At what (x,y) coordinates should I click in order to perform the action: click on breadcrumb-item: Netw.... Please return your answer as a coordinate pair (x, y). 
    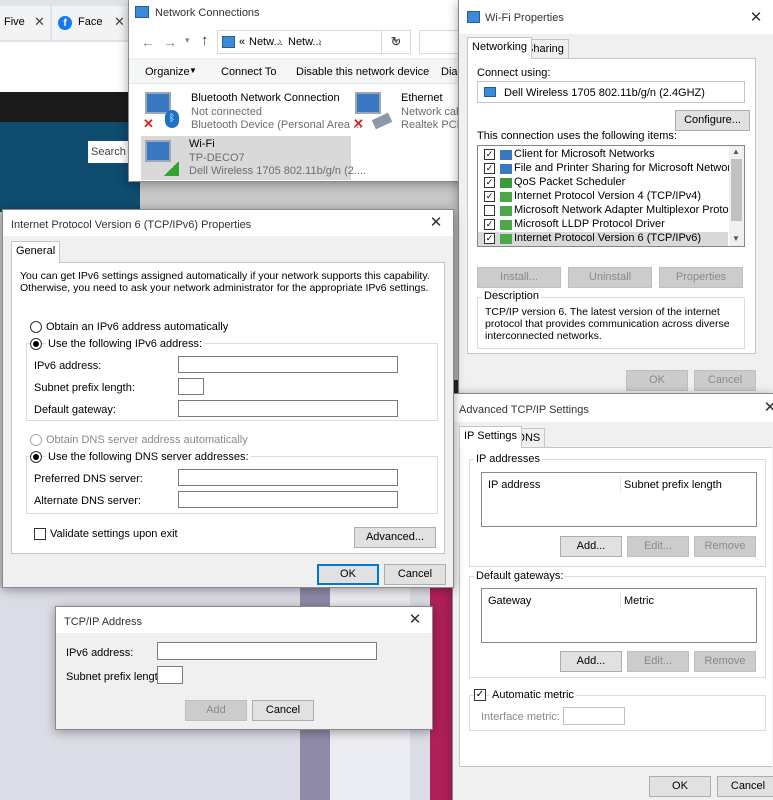
    Looking at the image, I should click on (305, 42).